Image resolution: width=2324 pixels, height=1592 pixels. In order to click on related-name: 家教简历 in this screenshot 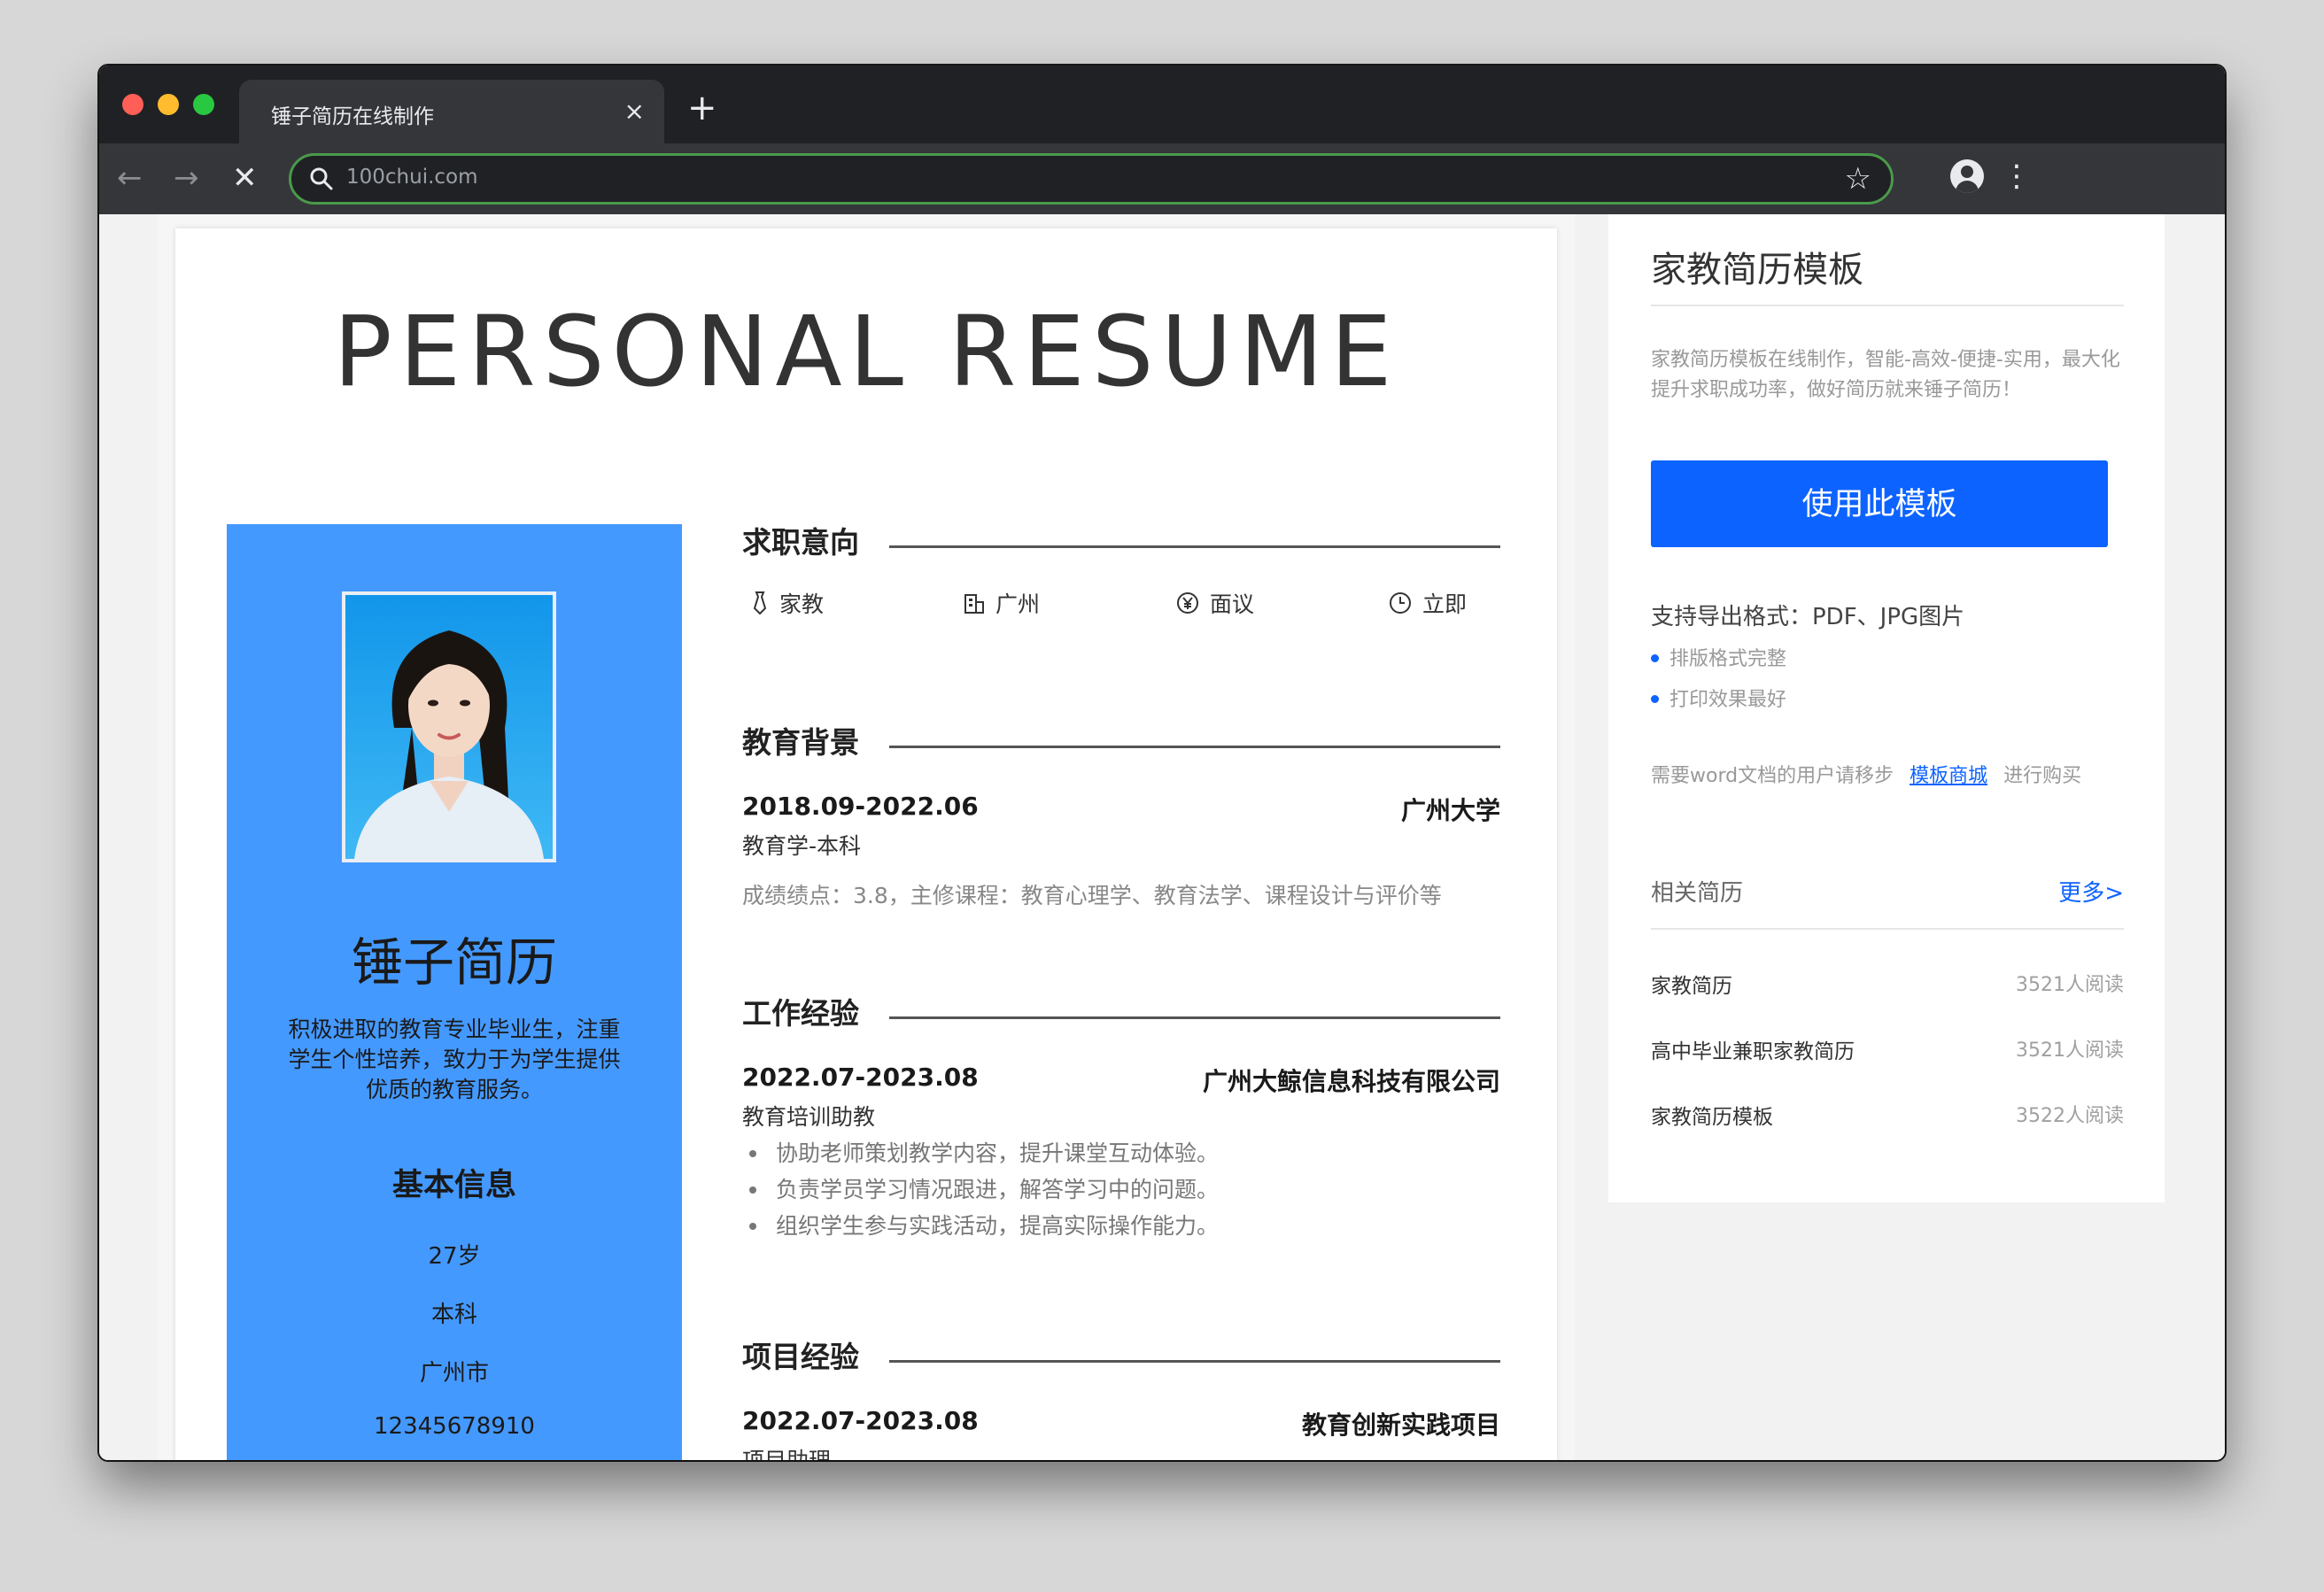, I will do `click(1691, 984)`.